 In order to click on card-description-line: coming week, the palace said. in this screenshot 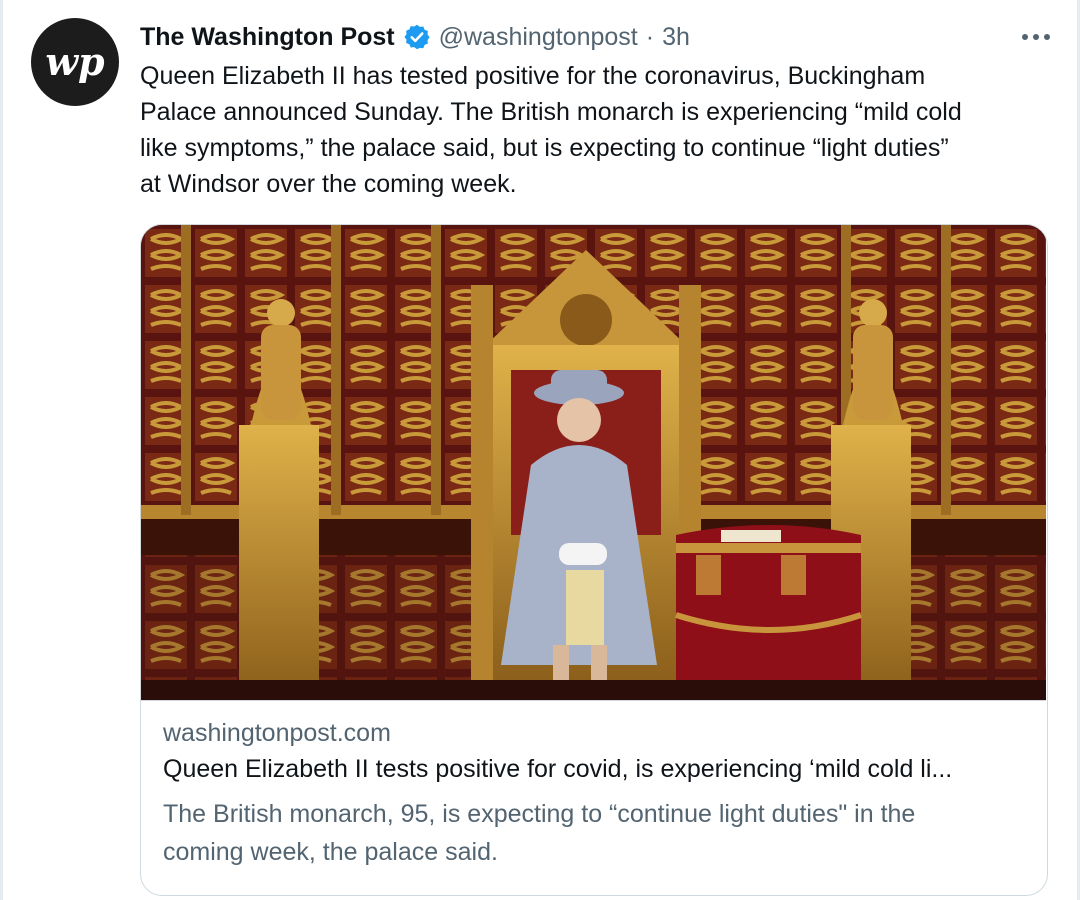, I will do `click(330, 852)`.